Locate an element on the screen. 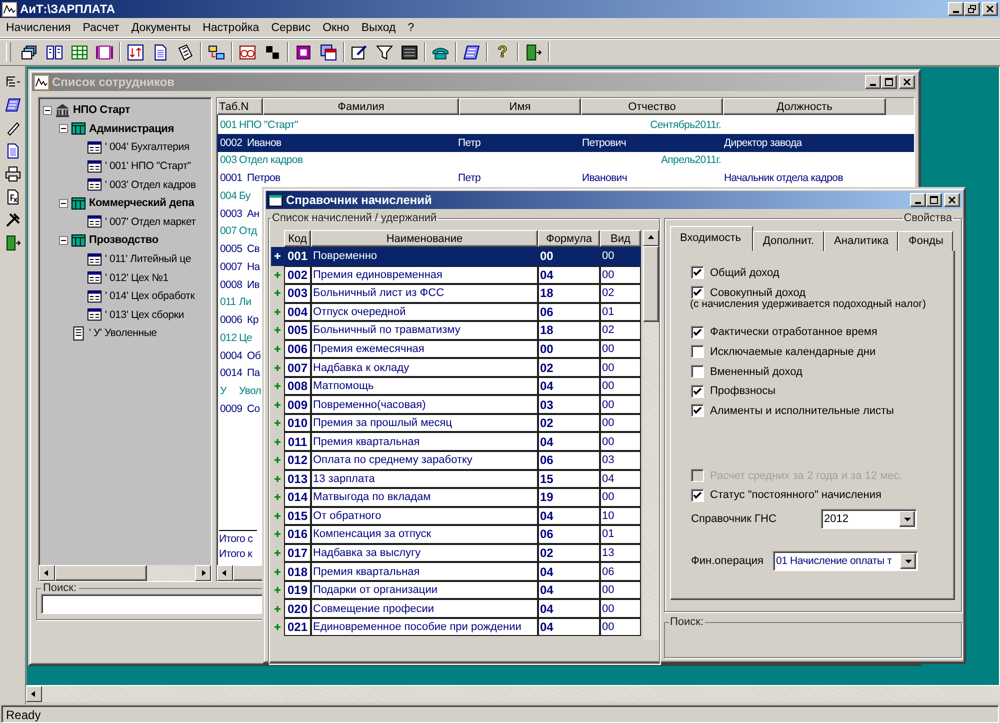 The height and width of the screenshot is (724, 1000). menu-item: Документы is located at coordinates (161, 28).